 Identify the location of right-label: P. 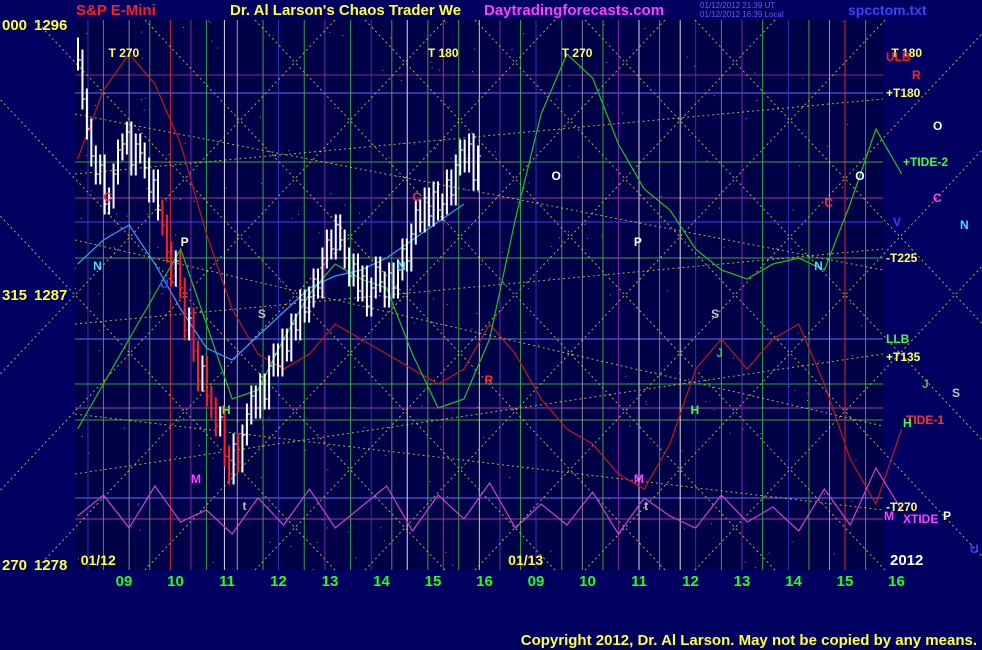
(947, 516).